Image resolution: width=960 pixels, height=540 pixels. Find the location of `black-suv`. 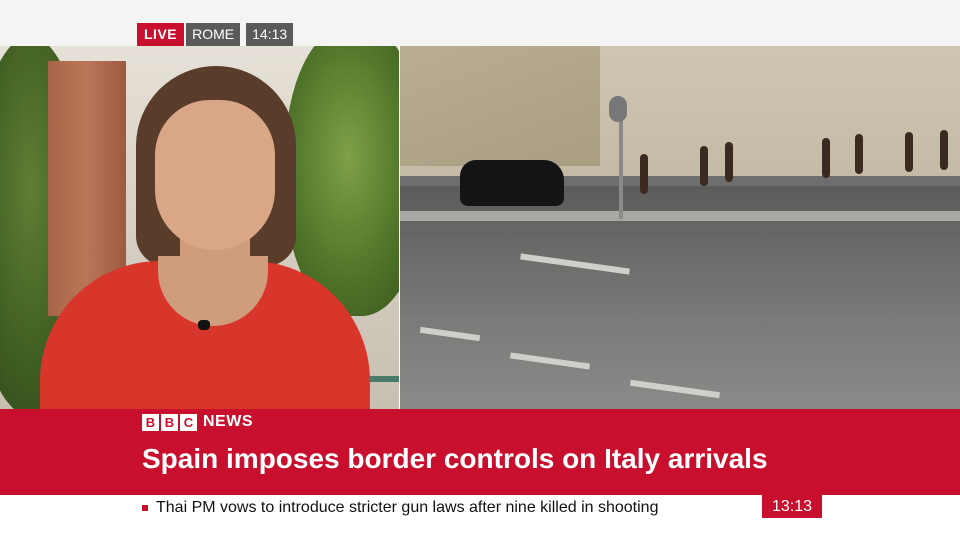

black-suv is located at coordinates (512, 183).